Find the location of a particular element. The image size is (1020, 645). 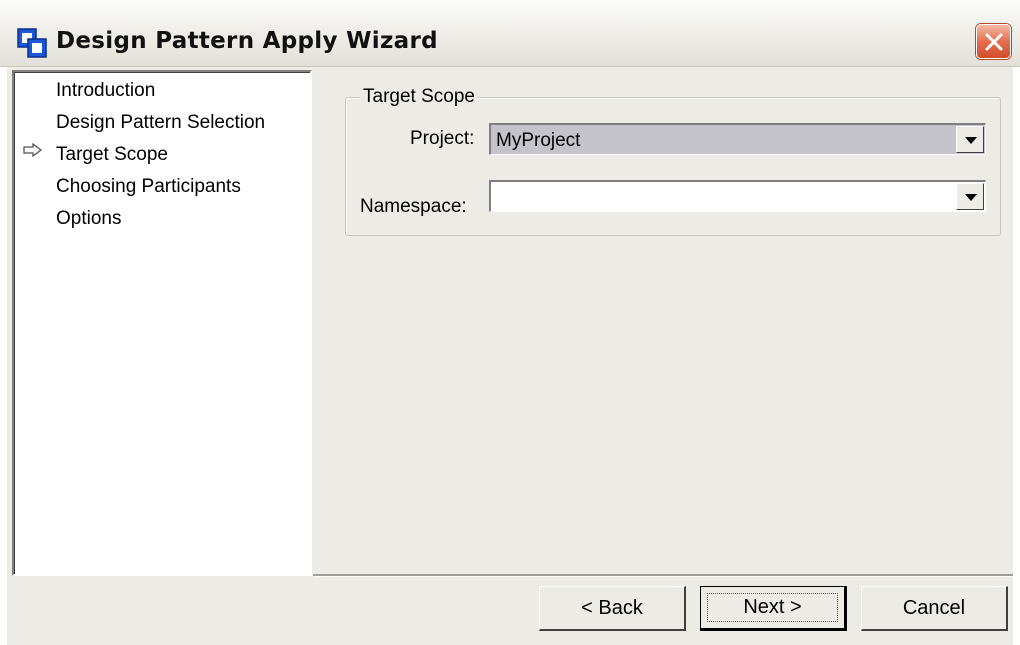

arrow-right-icon is located at coordinates (33, 150).